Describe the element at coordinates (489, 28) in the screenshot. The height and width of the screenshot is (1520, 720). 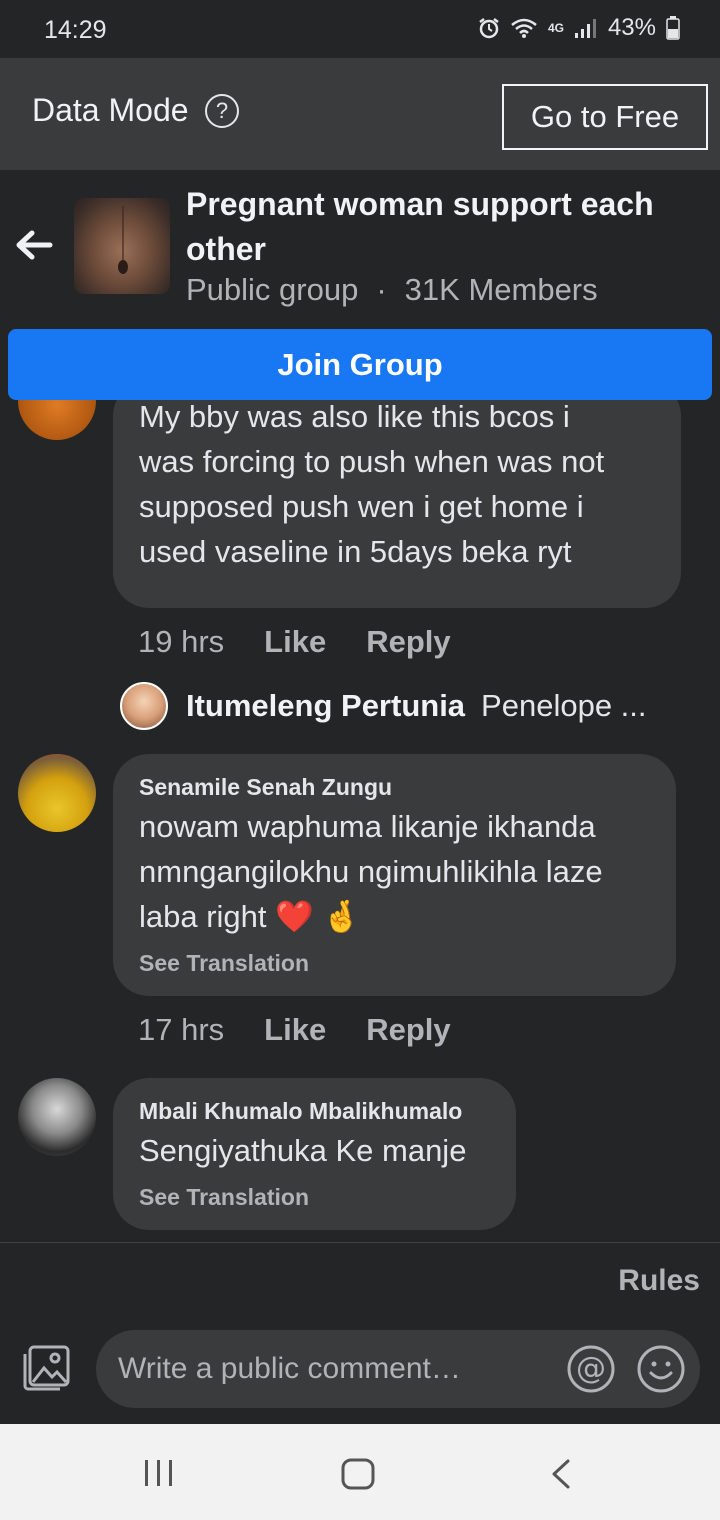
I see `alarm-icon` at that location.